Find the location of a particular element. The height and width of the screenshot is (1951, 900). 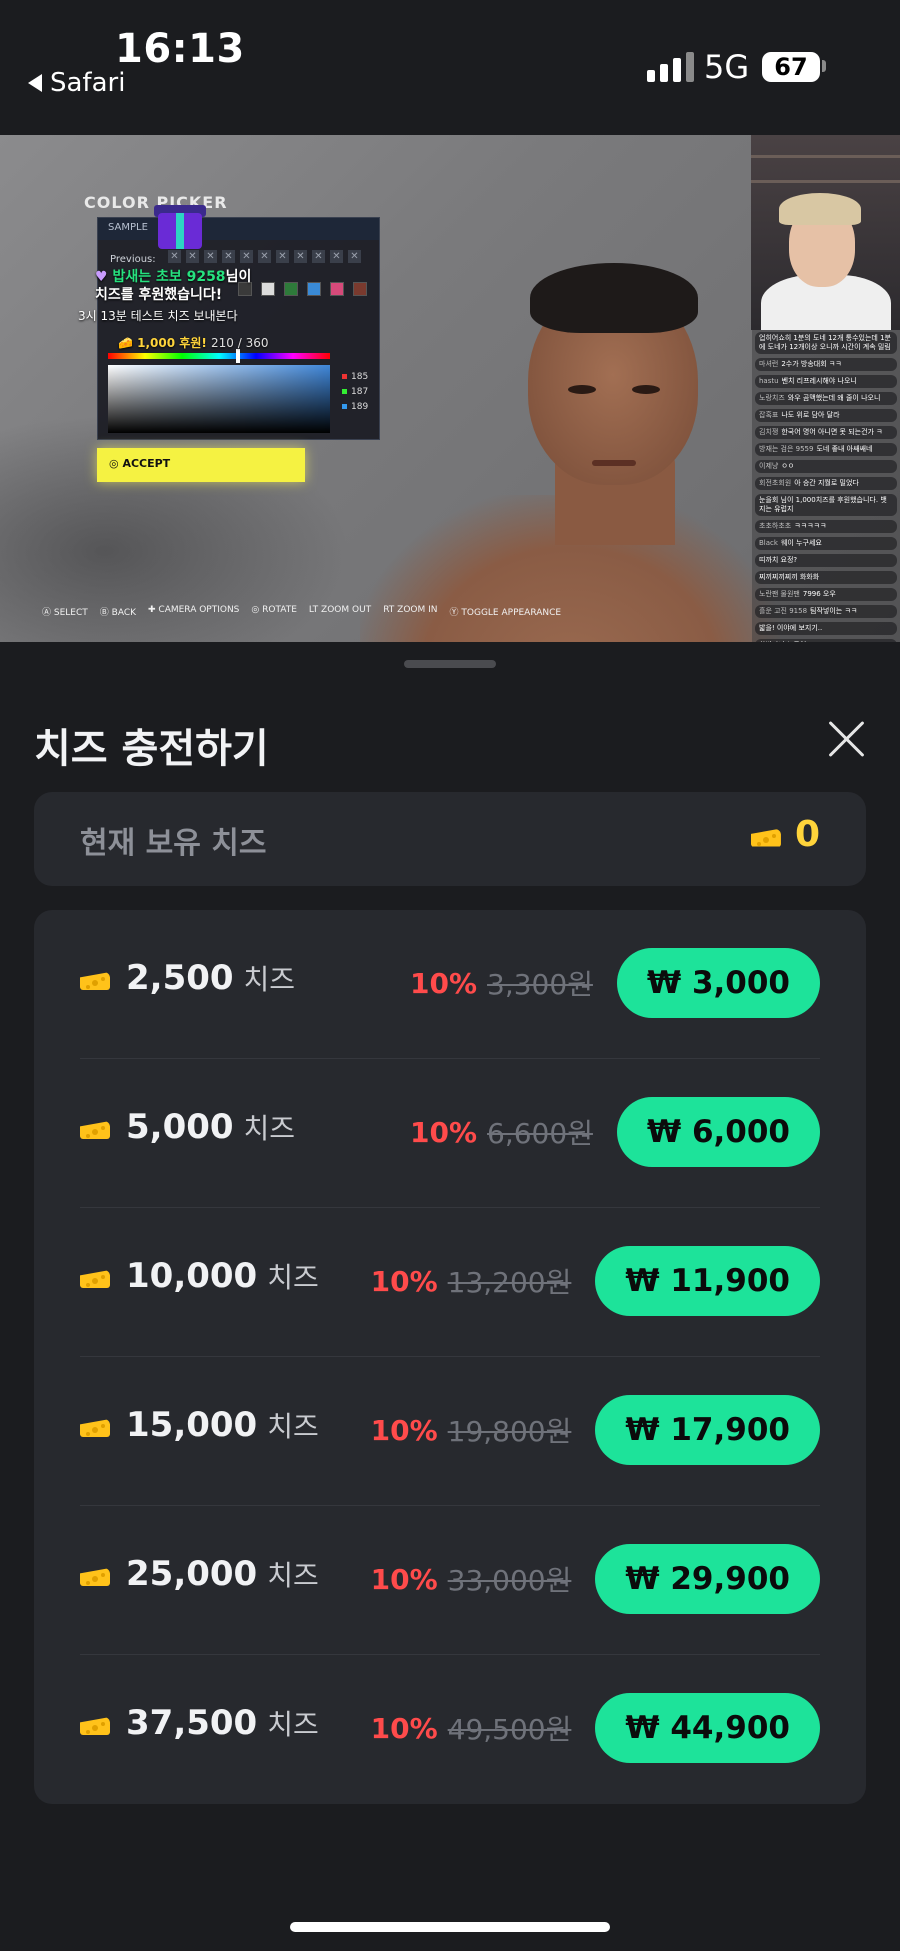

chat-message: 찌끼찌끼찌끼 화화화 is located at coordinates (826, 577).